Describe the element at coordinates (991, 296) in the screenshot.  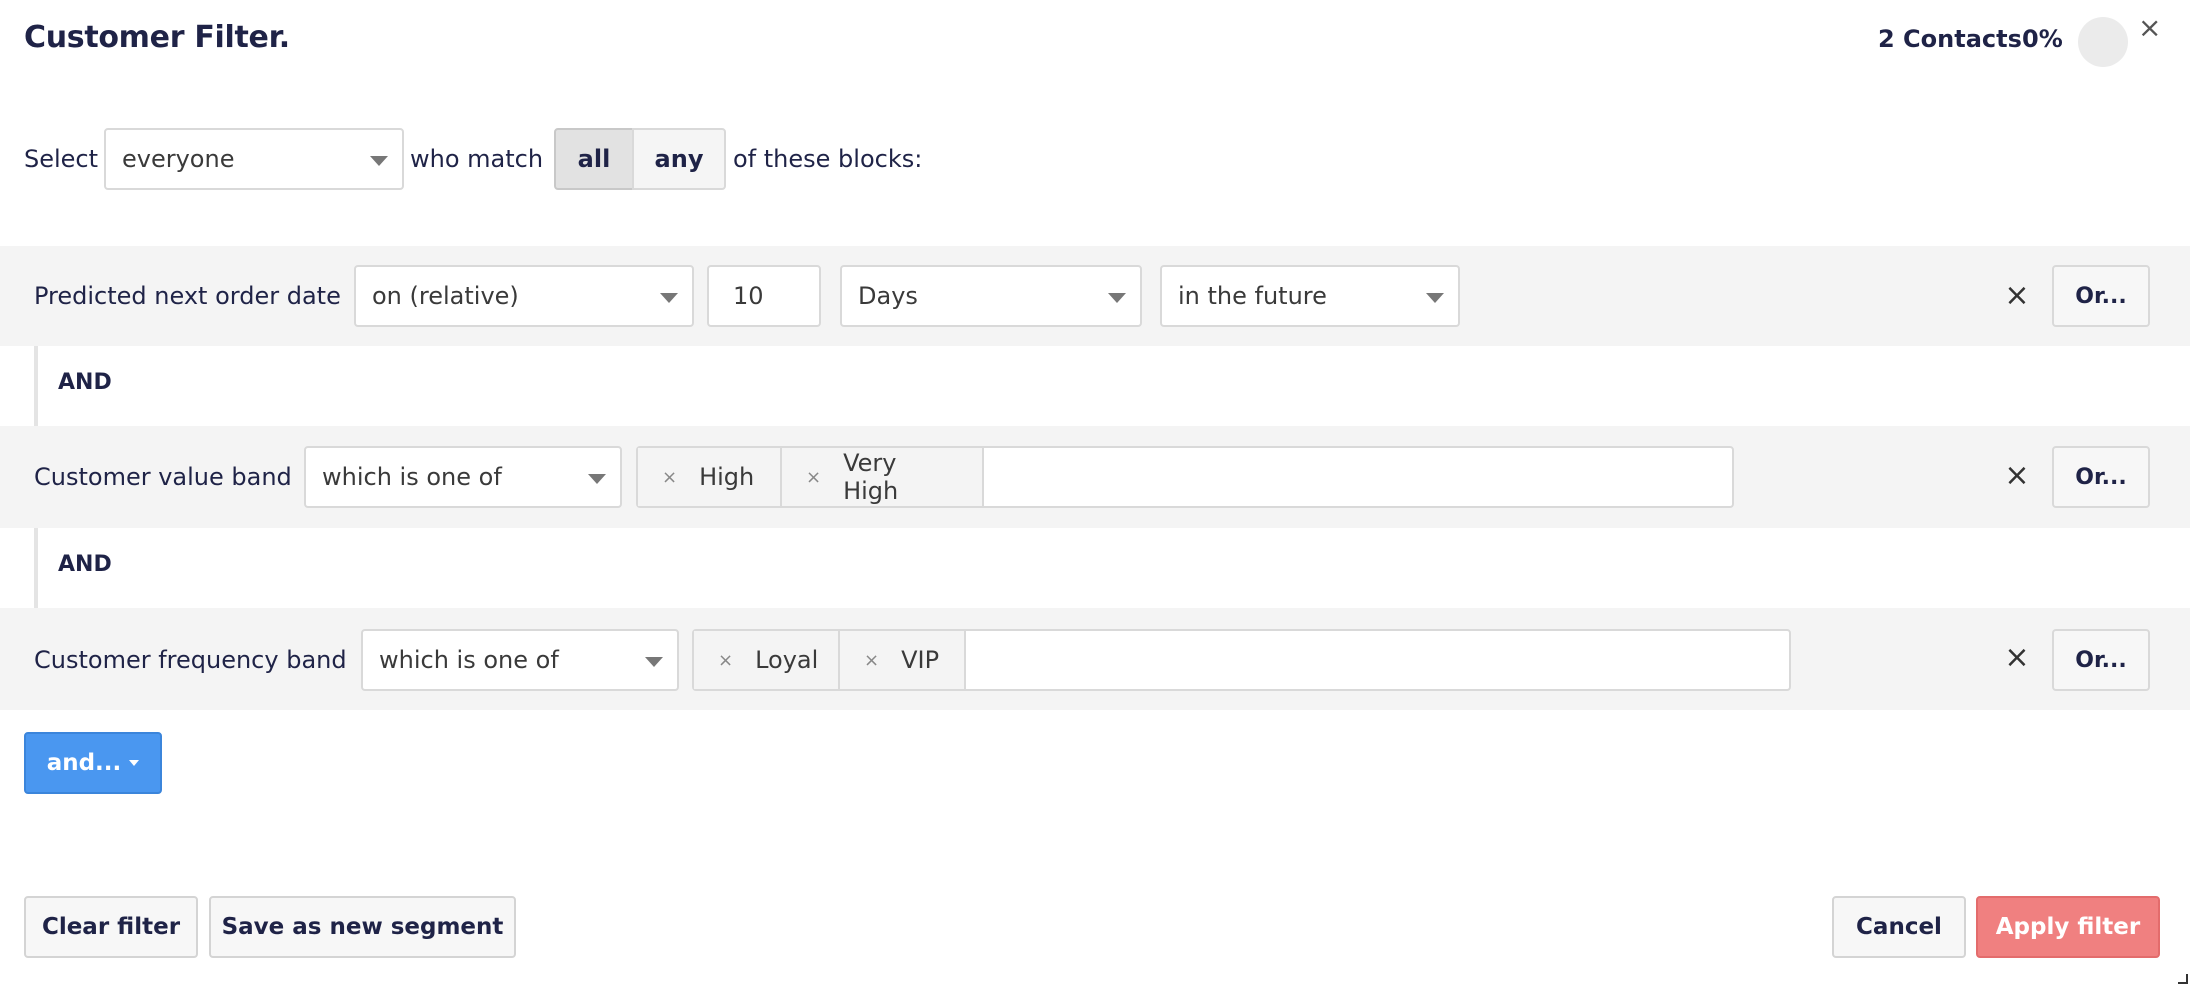
I see `unit-dropdown: Days` at that location.